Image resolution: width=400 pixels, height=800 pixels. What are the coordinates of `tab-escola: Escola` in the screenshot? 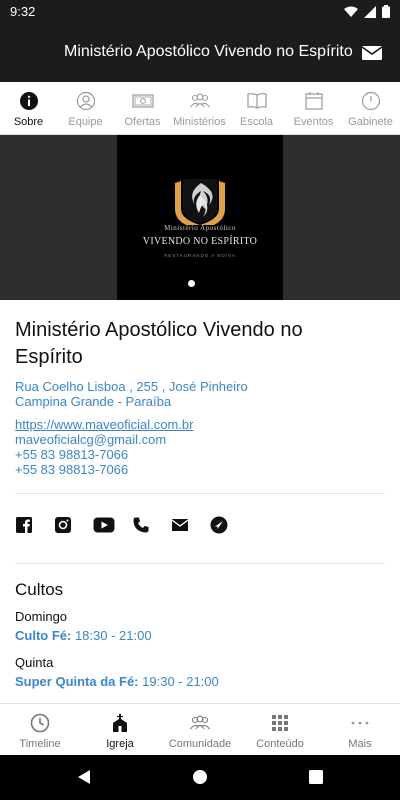 It's located at (256, 108).